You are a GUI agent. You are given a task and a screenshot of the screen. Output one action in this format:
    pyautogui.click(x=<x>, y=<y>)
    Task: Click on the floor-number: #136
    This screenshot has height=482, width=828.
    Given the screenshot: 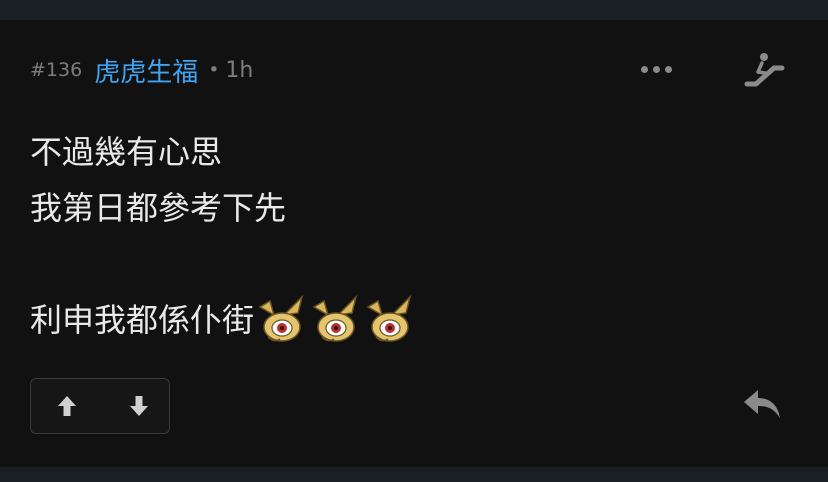 What is the action you would take?
    pyautogui.click(x=56, y=70)
    